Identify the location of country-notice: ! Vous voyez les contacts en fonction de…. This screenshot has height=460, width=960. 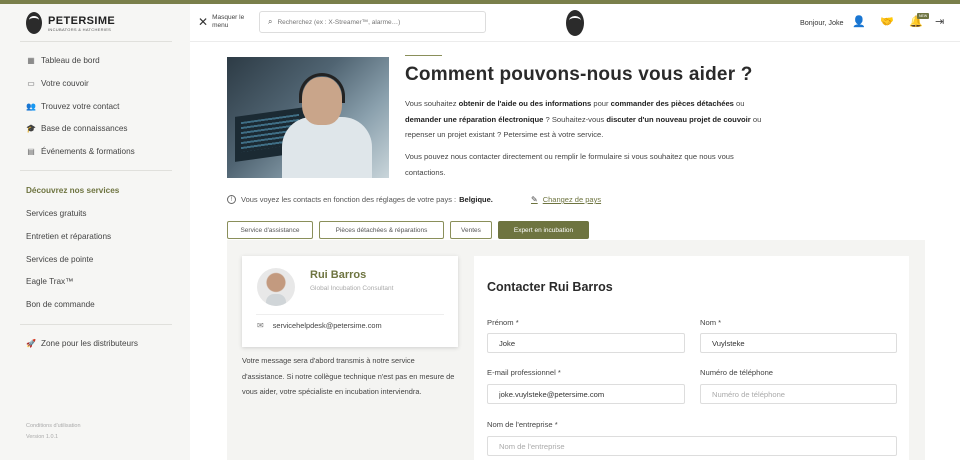
(360, 199).